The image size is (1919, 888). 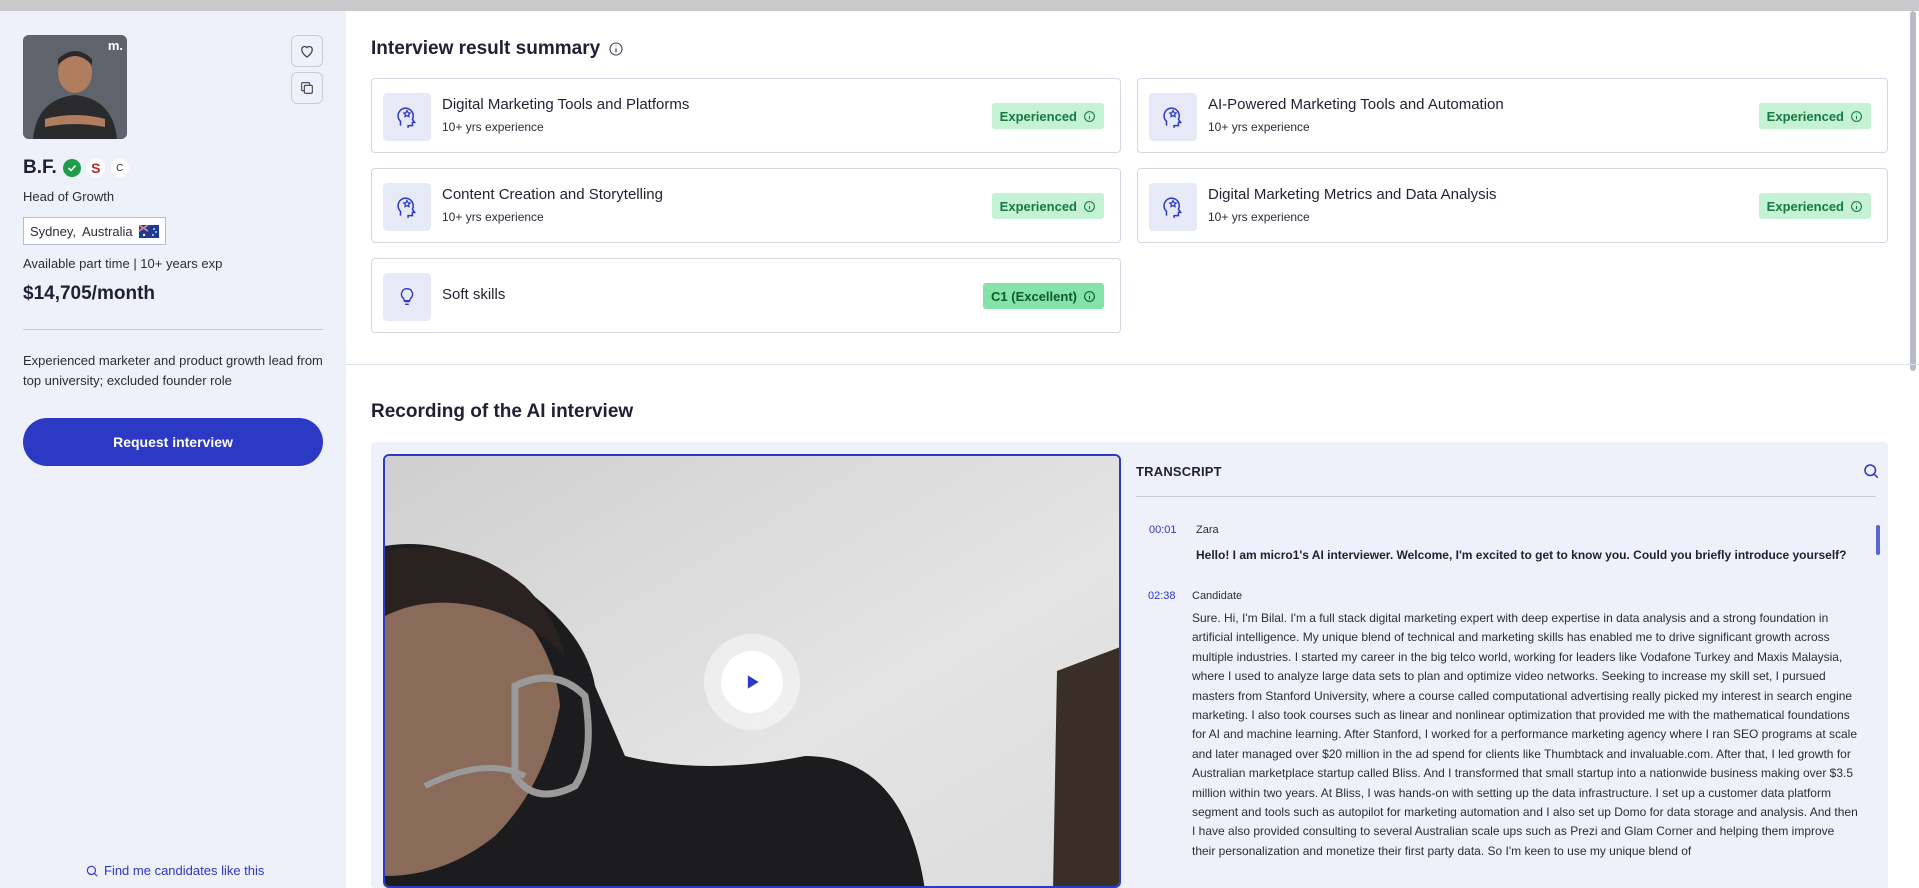 I want to click on soft-skills-card: Soft skills C1 (Excellent), so click(x=746, y=295).